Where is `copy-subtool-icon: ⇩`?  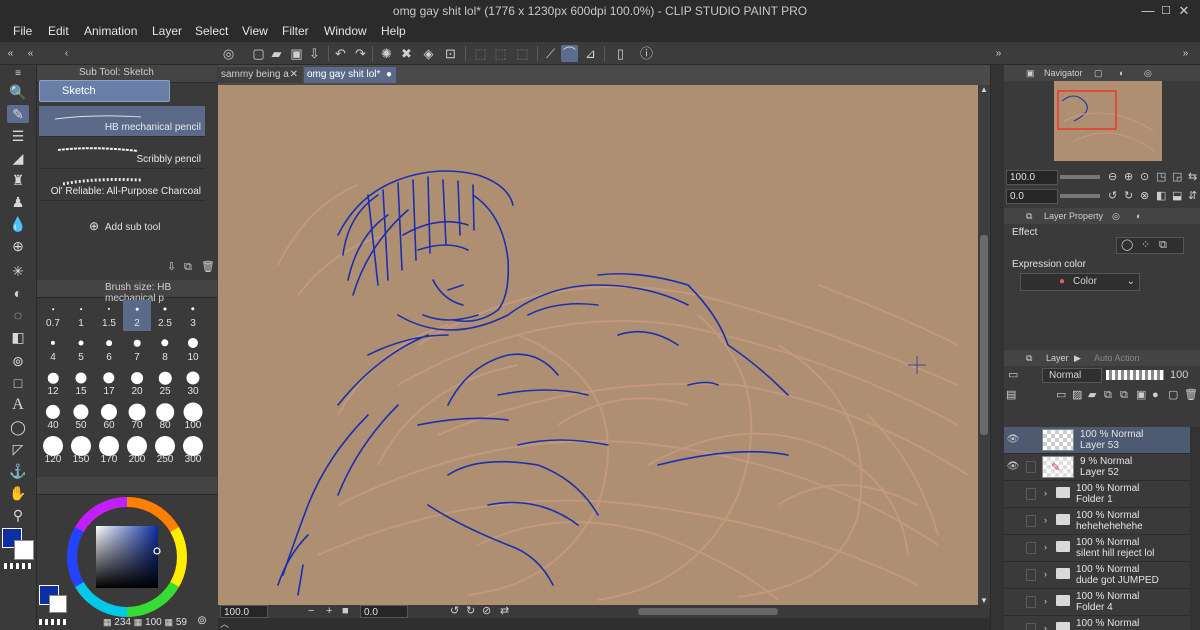
copy-subtool-icon: ⇩ is located at coordinates (171, 267).